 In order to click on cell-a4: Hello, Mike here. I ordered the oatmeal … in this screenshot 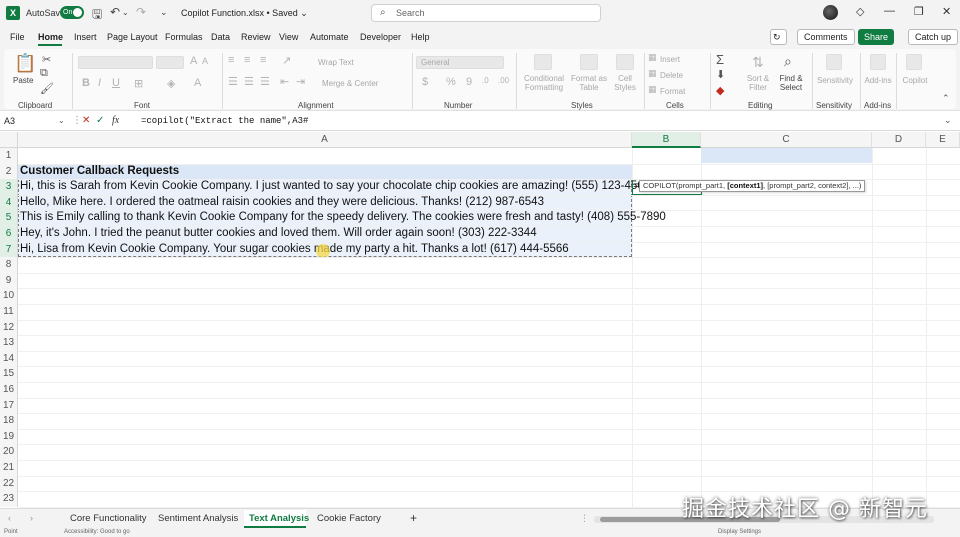, I will do `click(282, 203)`.